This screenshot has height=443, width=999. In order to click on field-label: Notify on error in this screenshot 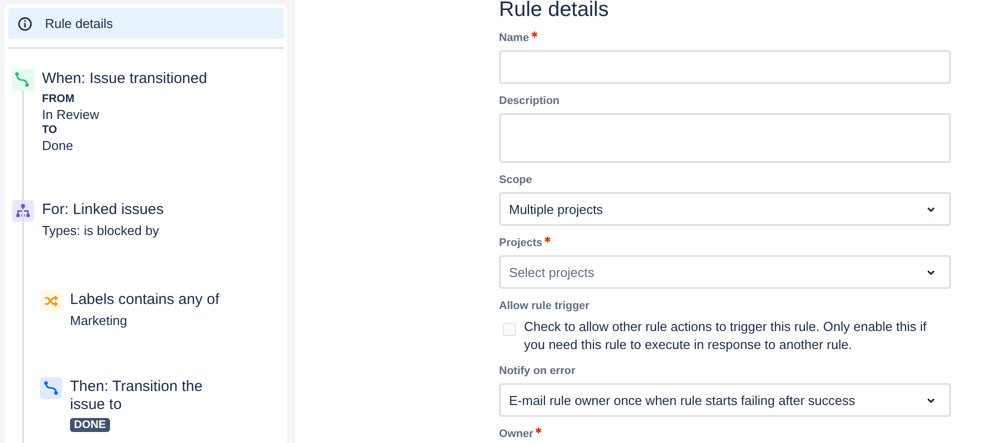, I will do `click(537, 371)`.